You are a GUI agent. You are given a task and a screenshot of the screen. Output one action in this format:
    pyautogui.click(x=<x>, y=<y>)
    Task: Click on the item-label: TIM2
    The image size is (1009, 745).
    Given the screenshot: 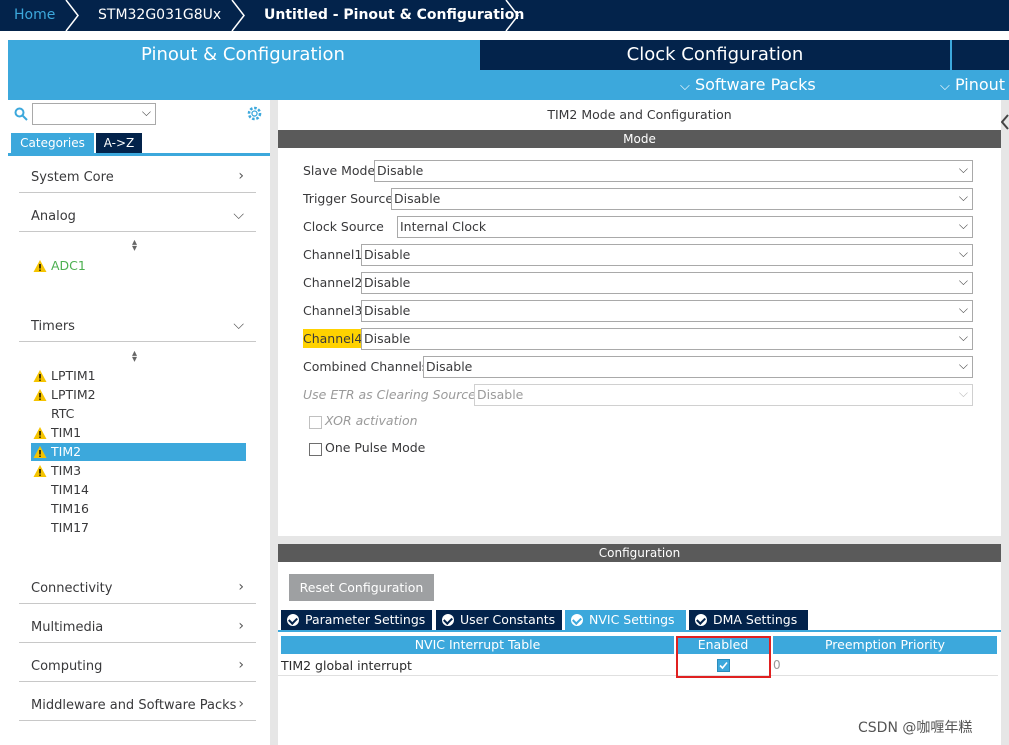 What is the action you would take?
    pyautogui.click(x=66, y=451)
    